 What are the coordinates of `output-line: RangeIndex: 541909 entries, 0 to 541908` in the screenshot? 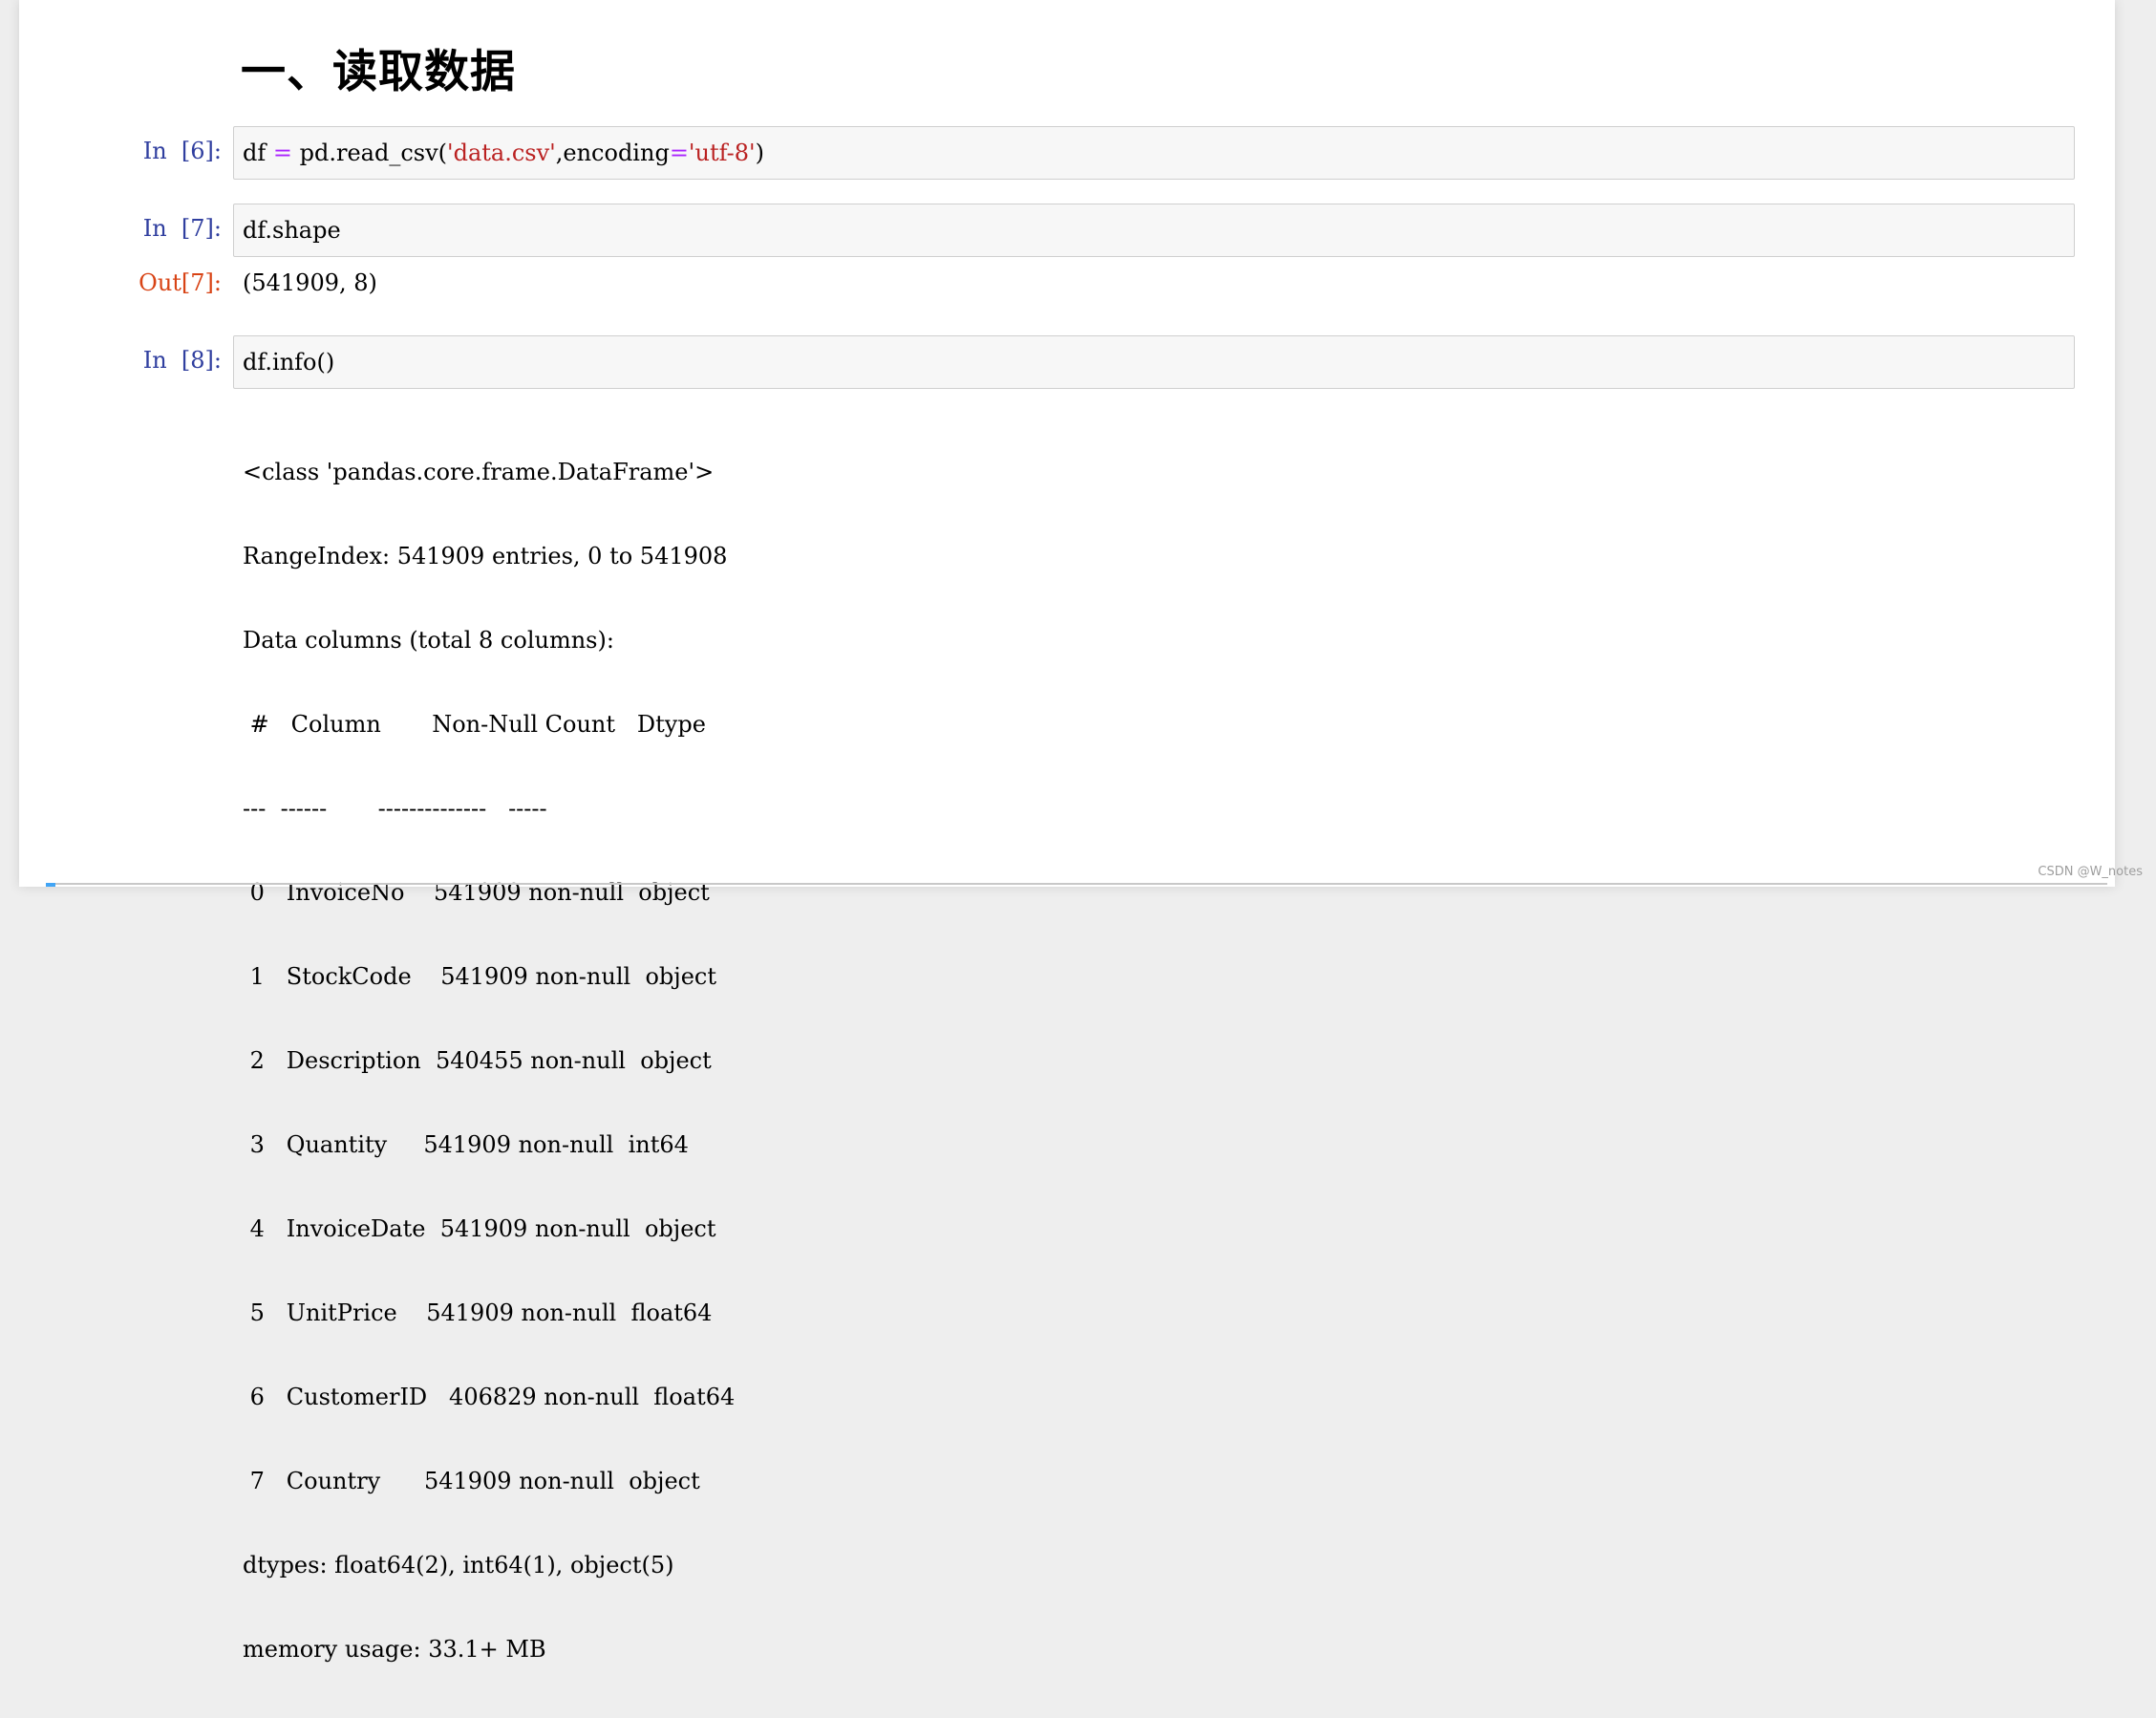 It's located at (485, 556).